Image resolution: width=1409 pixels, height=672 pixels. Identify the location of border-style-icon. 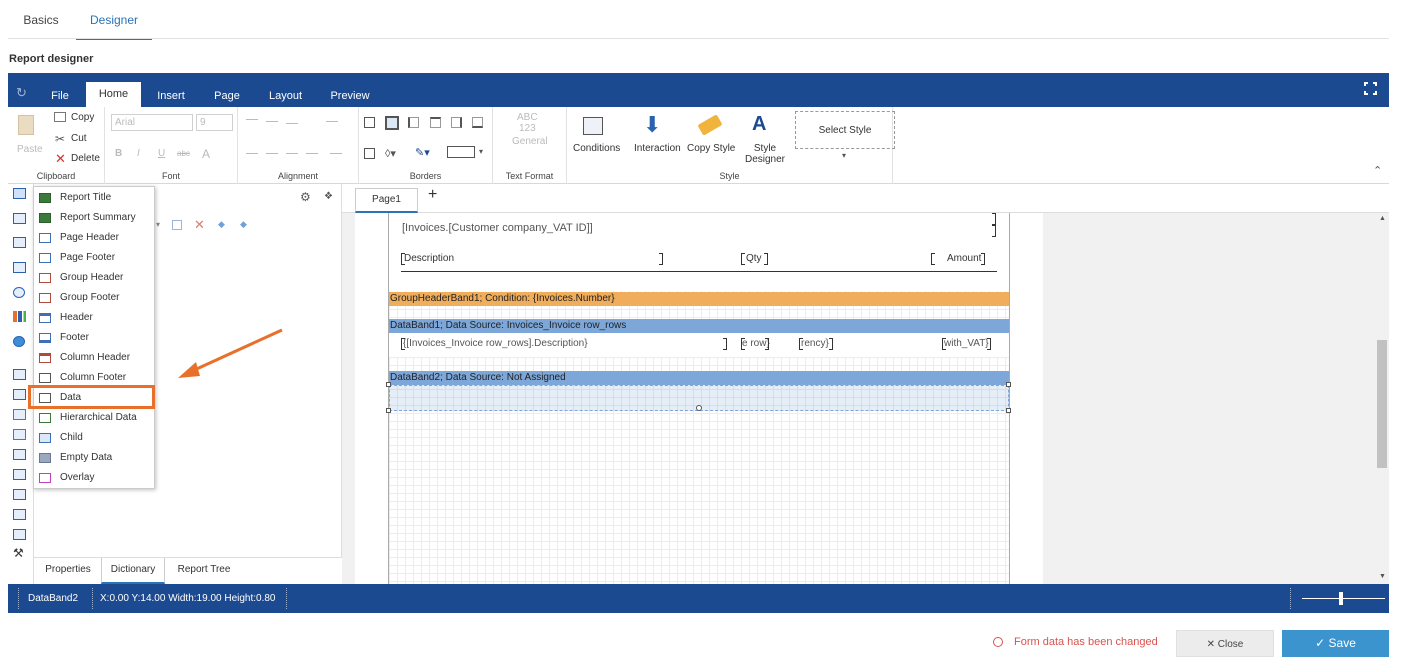
(461, 152).